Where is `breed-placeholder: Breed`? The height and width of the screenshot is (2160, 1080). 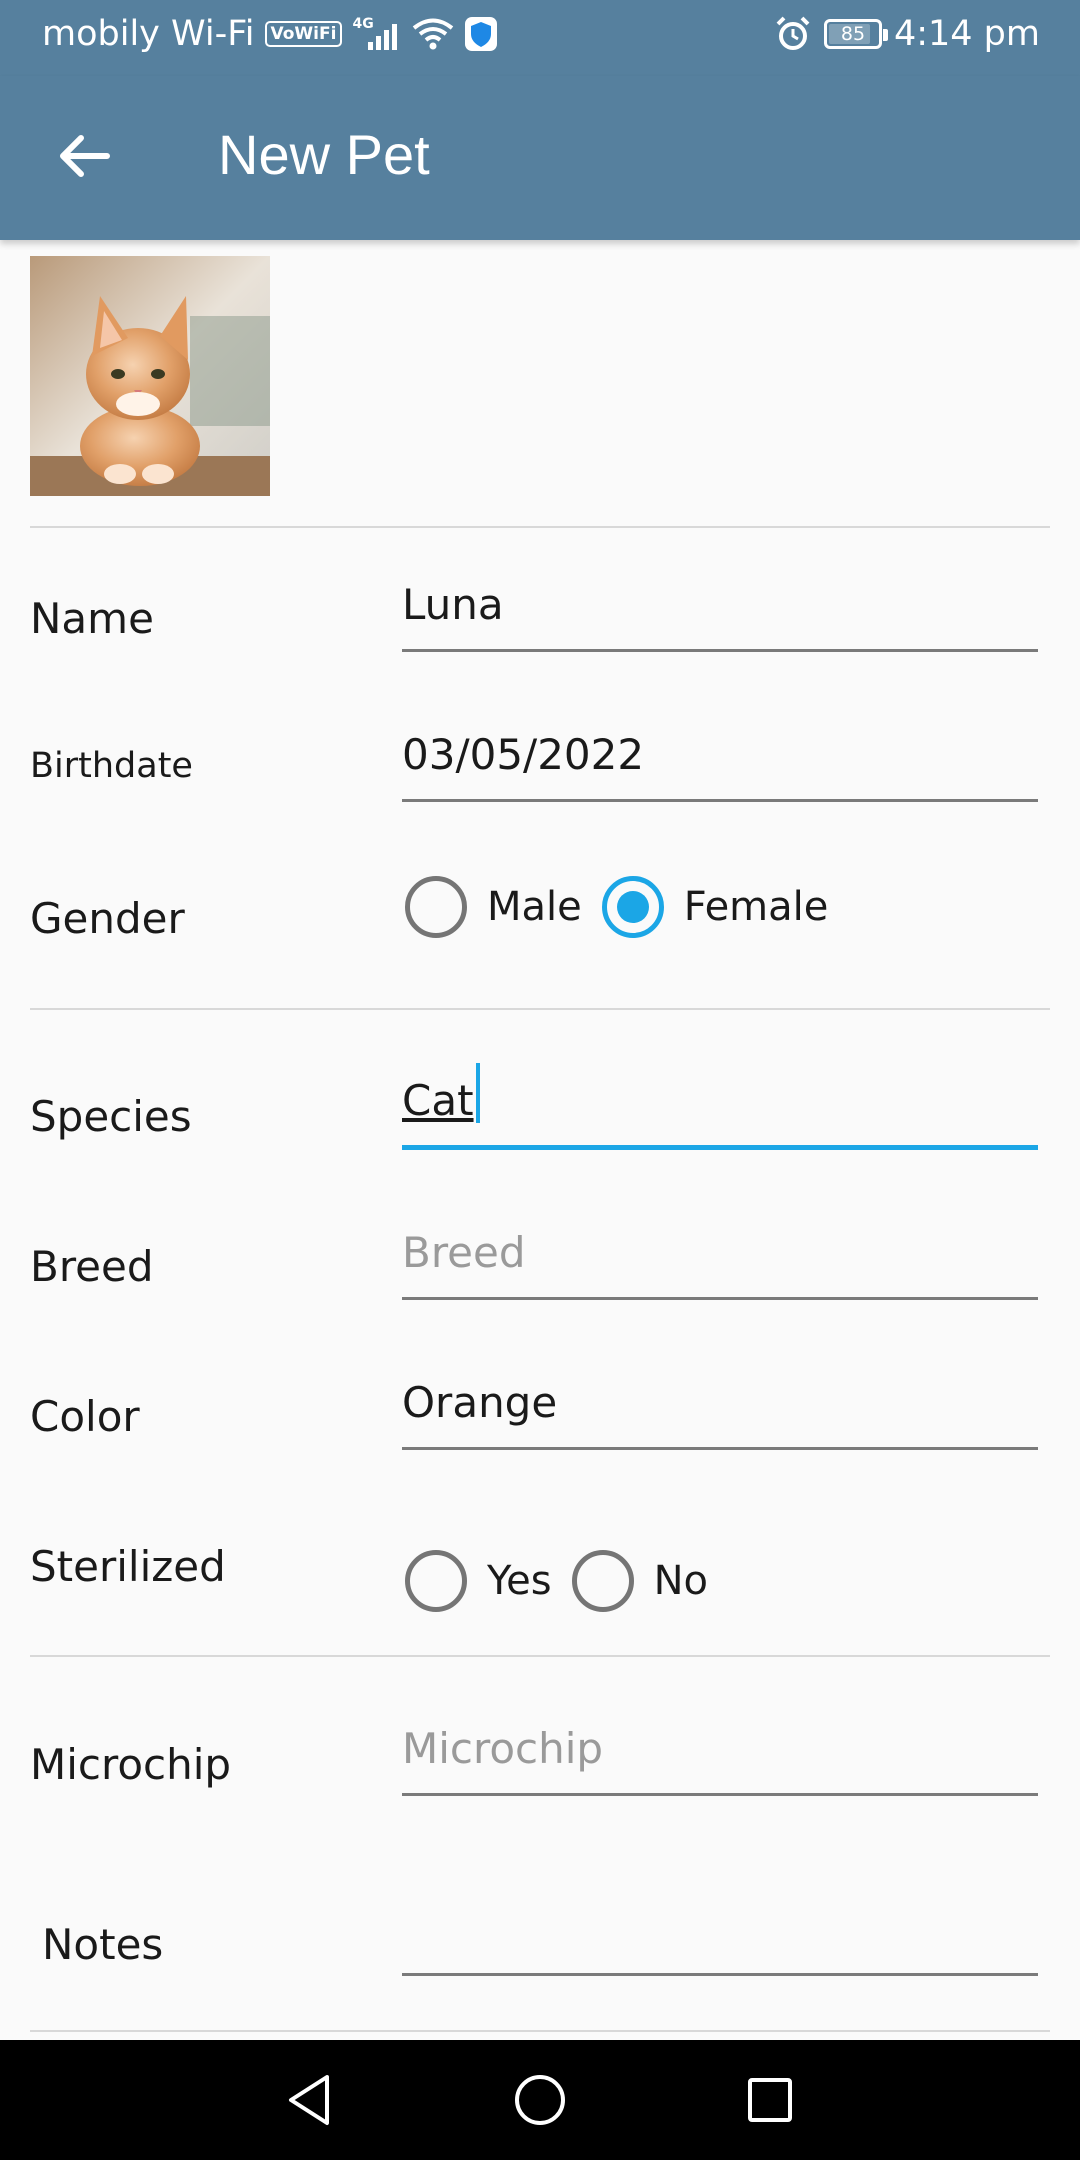 breed-placeholder: Breed is located at coordinates (464, 1252).